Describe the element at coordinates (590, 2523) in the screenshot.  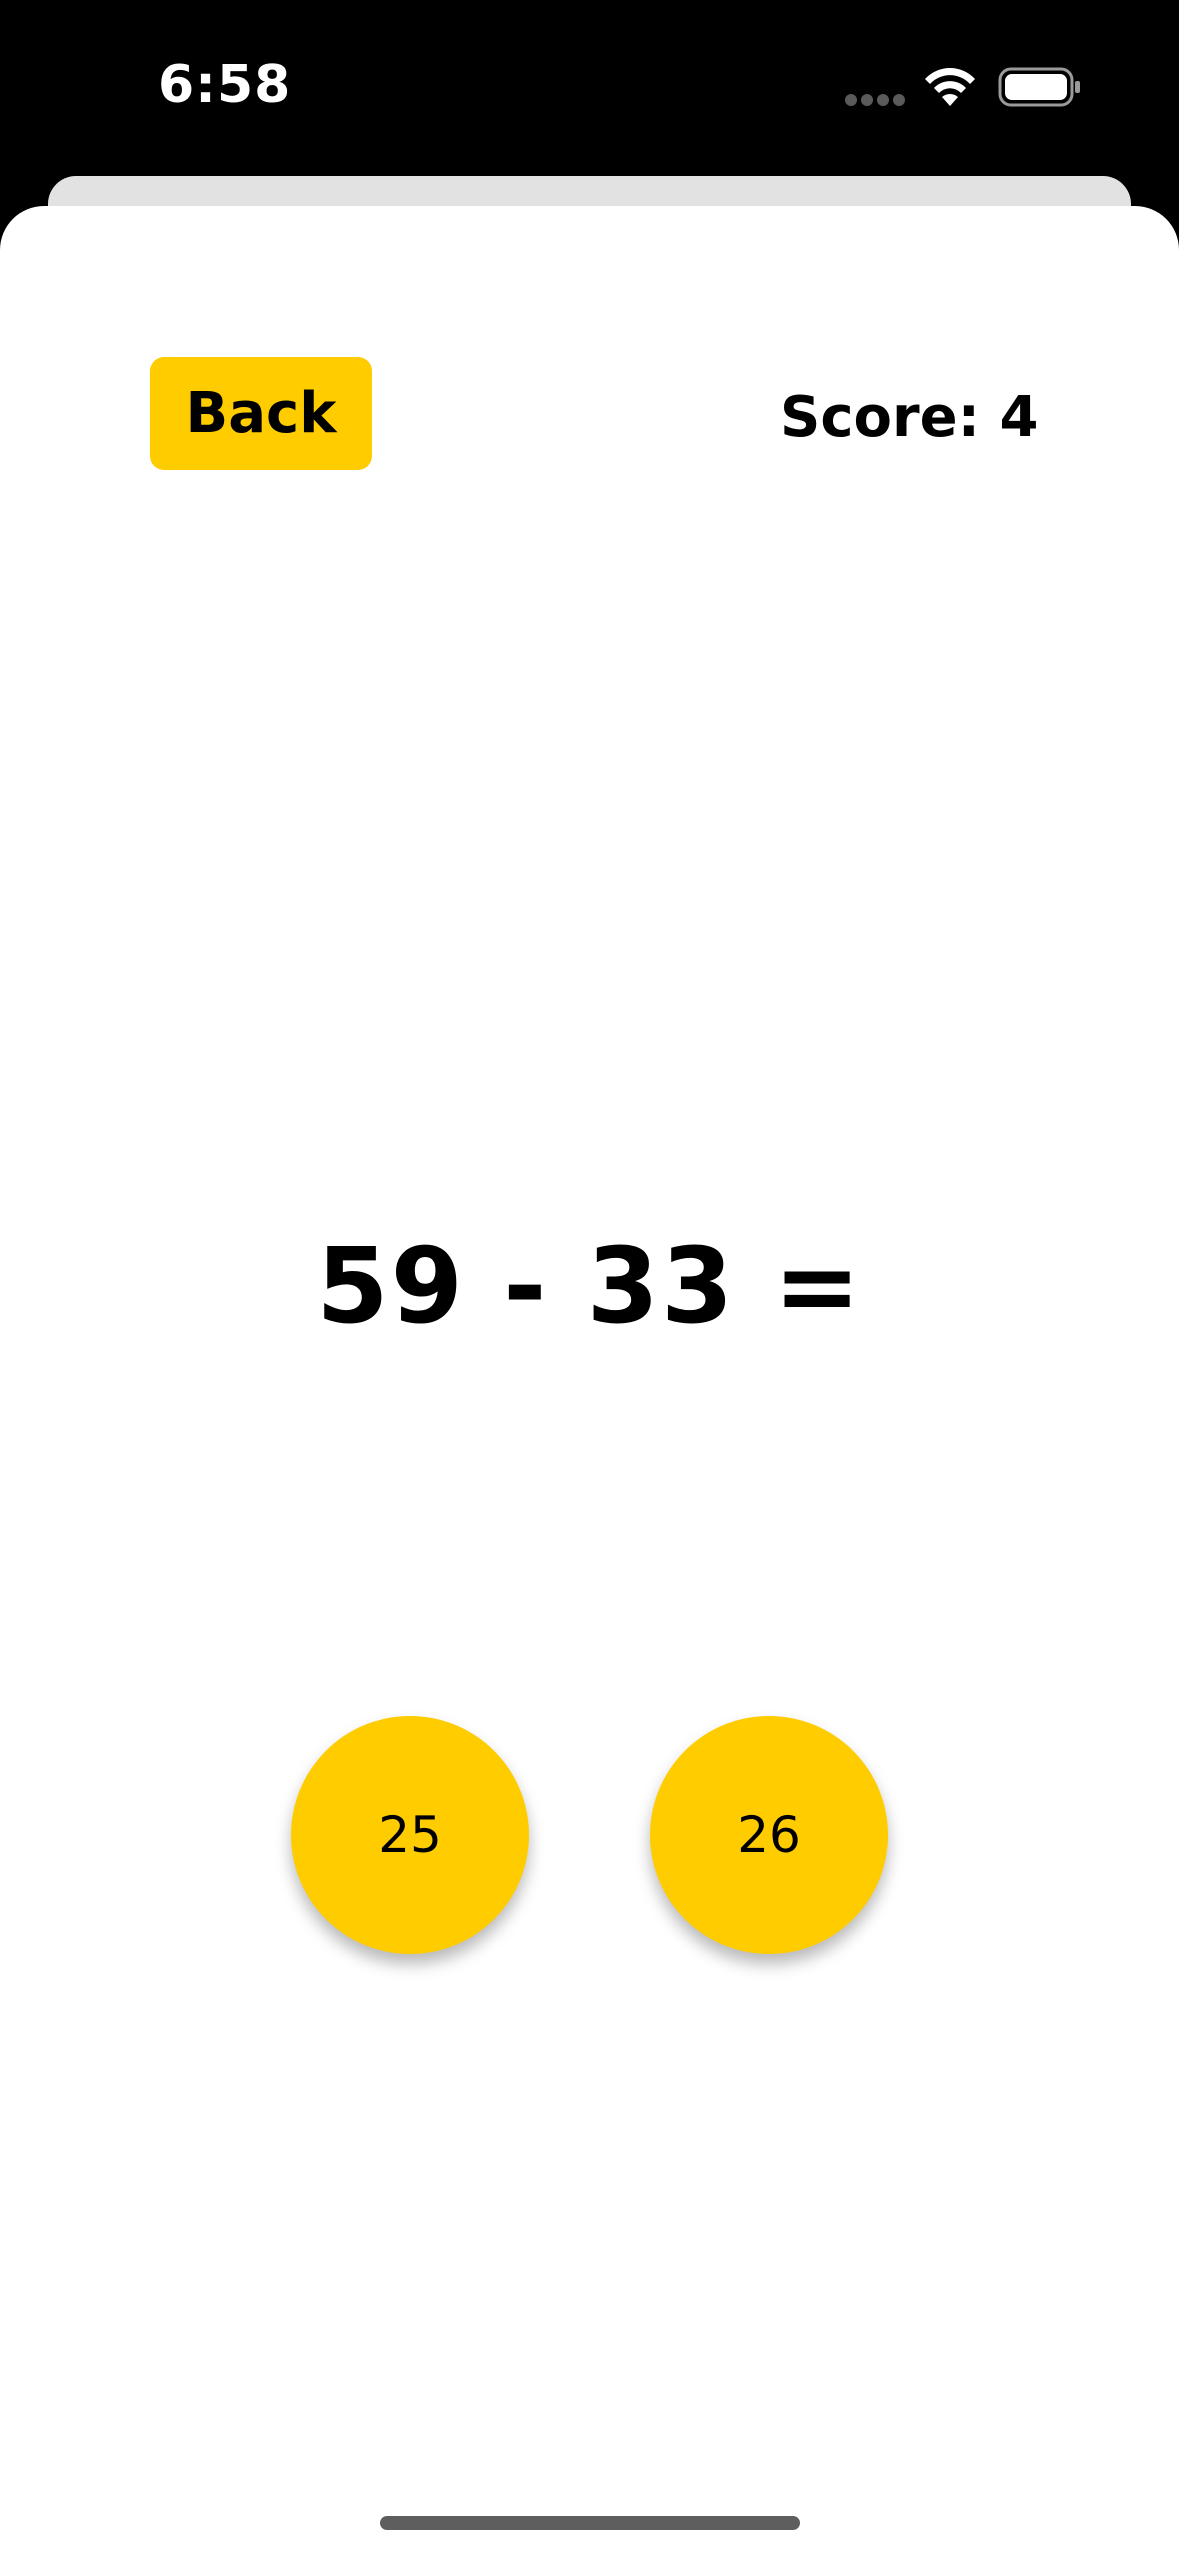
I see `home-indicator` at that location.